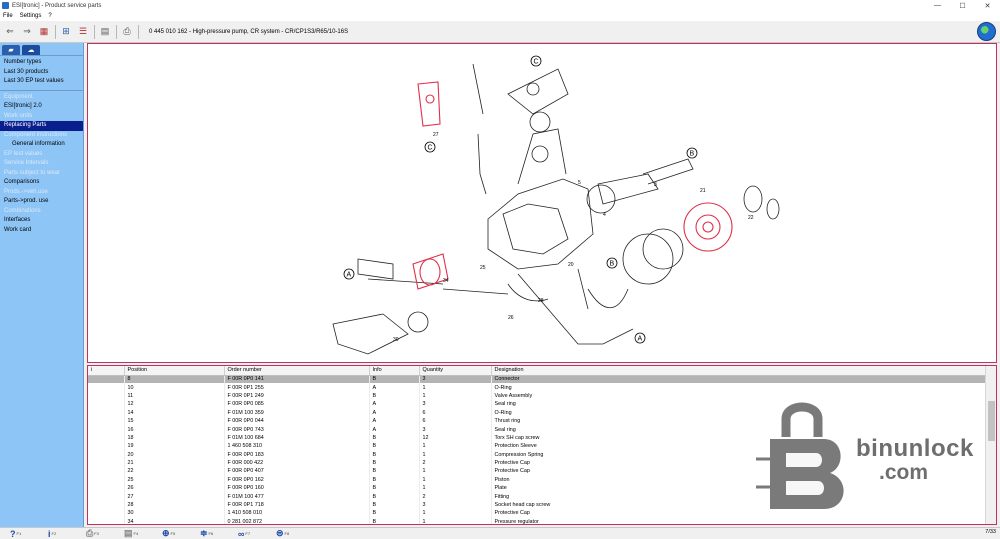  I want to click on search-button: ⊕ F5, so click(176, 533).